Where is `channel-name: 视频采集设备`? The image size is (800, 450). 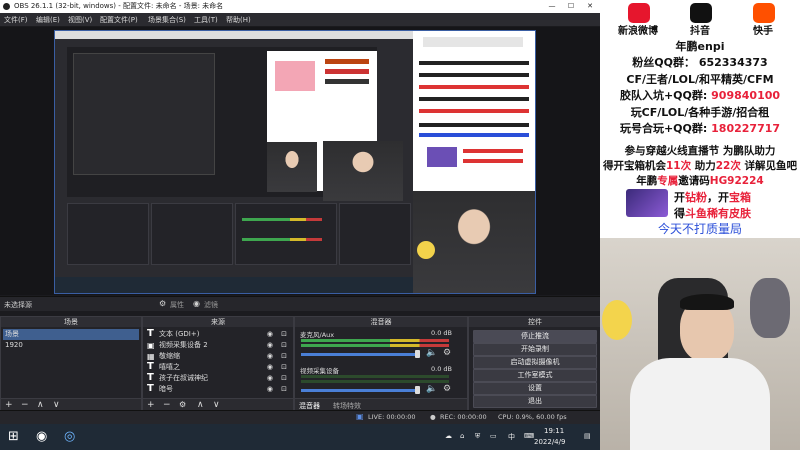 channel-name: 视频采集设备 is located at coordinates (319, 371).